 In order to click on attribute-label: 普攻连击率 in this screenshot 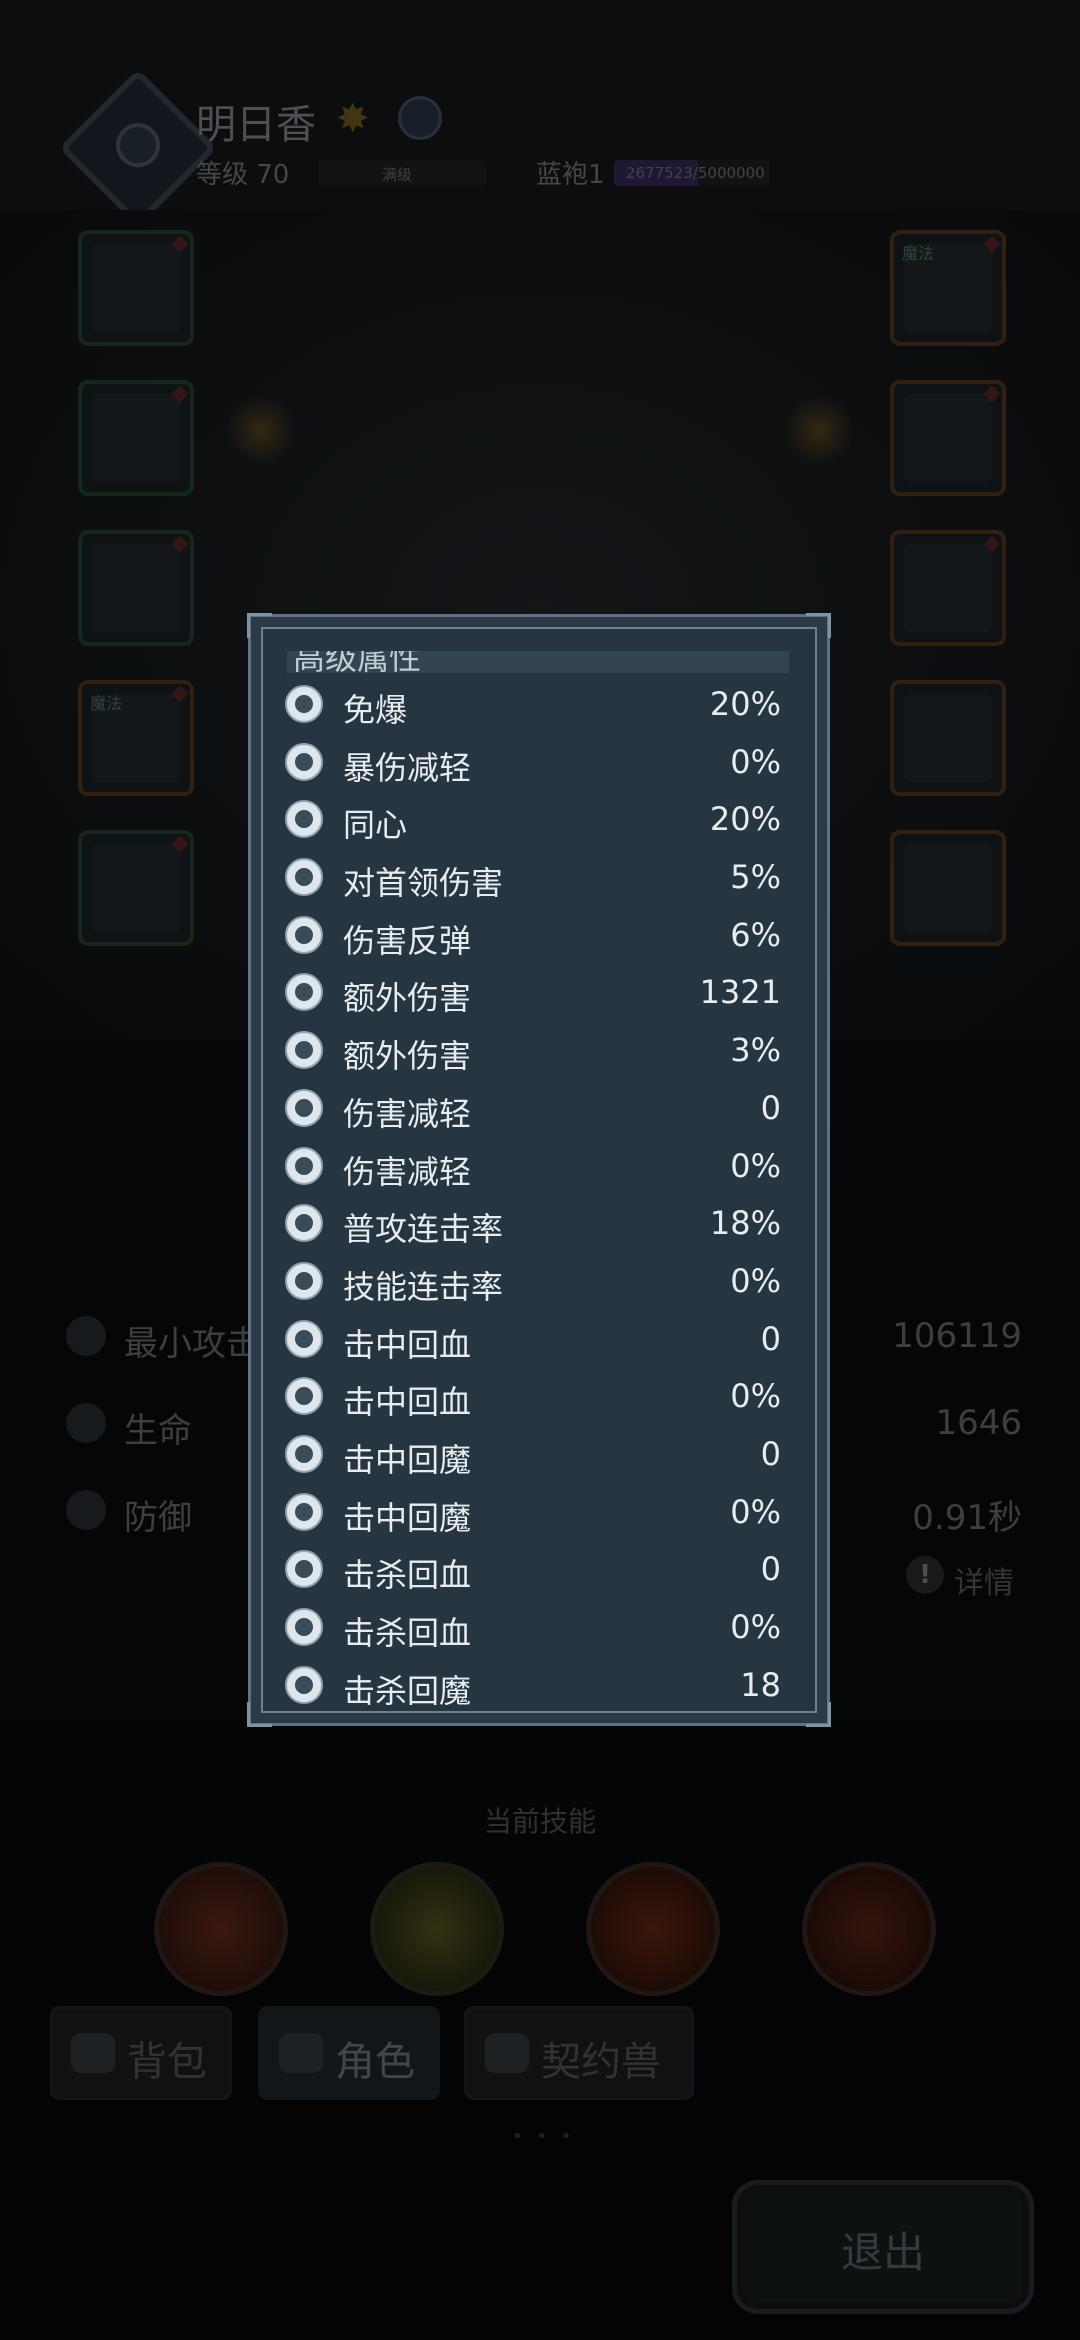, I will do `click(423, 1229)`.